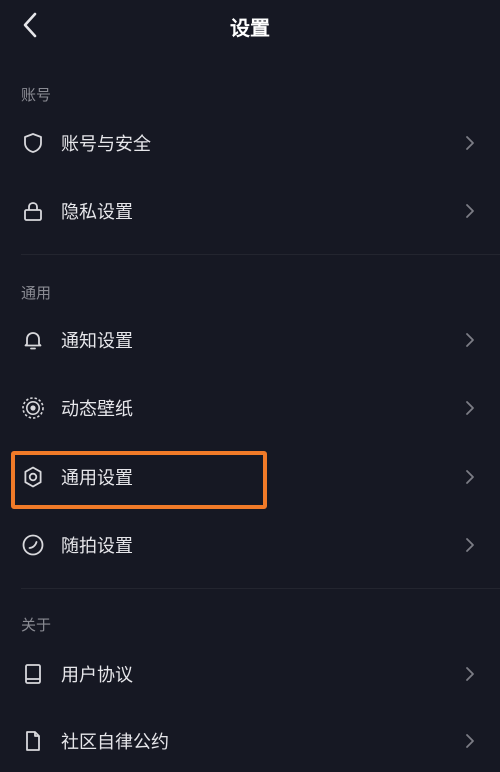 Image resolution: width=500 pixels, height=772 pixels. I want to click on bell-icon, so click(33, 341).